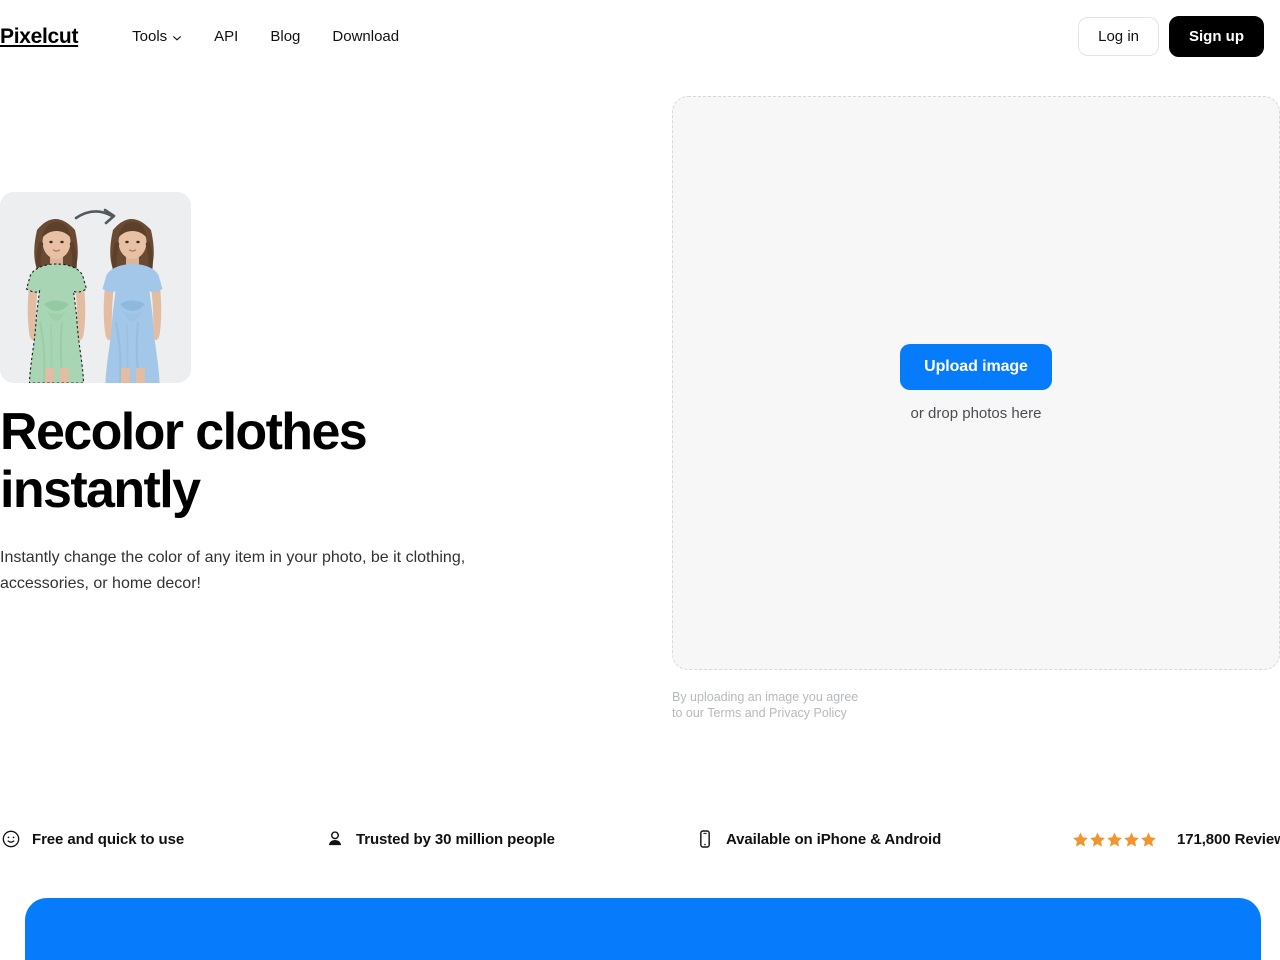 This screenshot has height=960, width=1280. I want to click on feature-label: Free and quick to use, so click(108, 839).